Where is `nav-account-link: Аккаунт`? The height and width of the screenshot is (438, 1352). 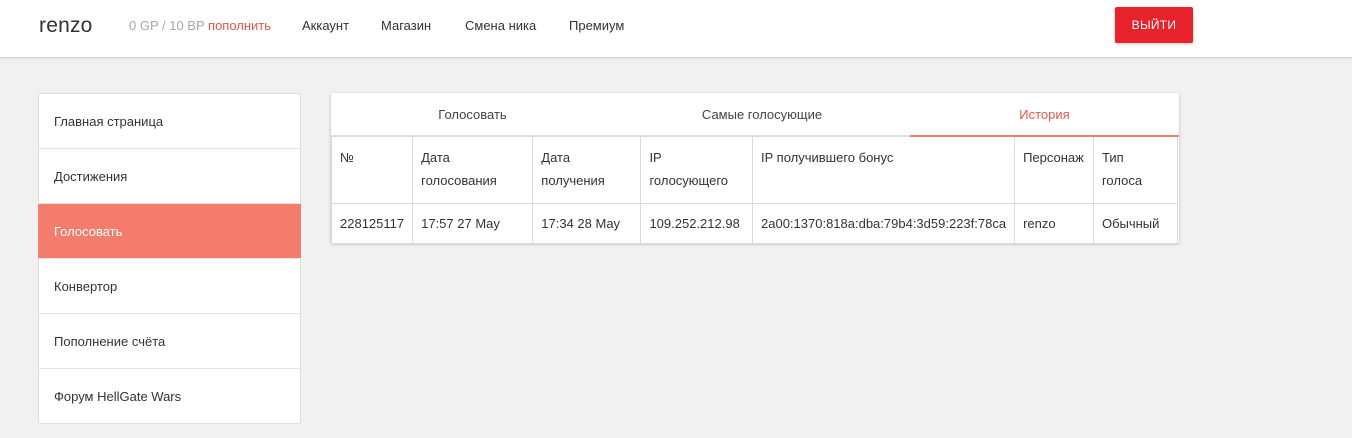
nav-account-link: Аккаунт is located at coordinates (325, 25).